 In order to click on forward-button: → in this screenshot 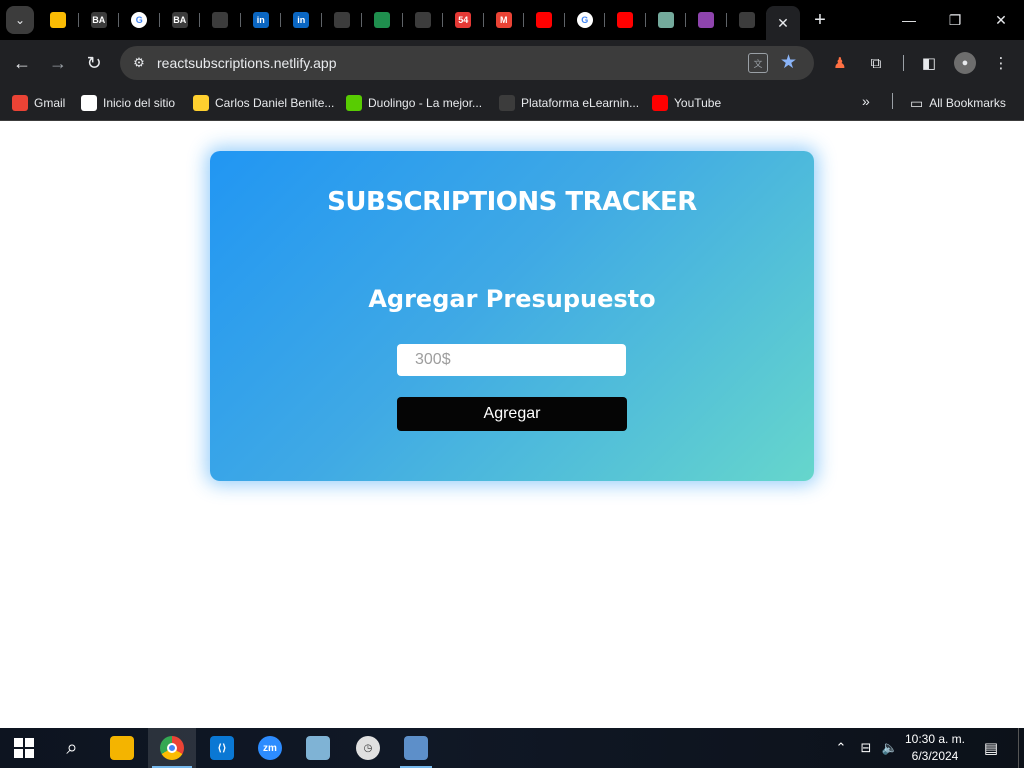, I will do `click(58, 63)`.